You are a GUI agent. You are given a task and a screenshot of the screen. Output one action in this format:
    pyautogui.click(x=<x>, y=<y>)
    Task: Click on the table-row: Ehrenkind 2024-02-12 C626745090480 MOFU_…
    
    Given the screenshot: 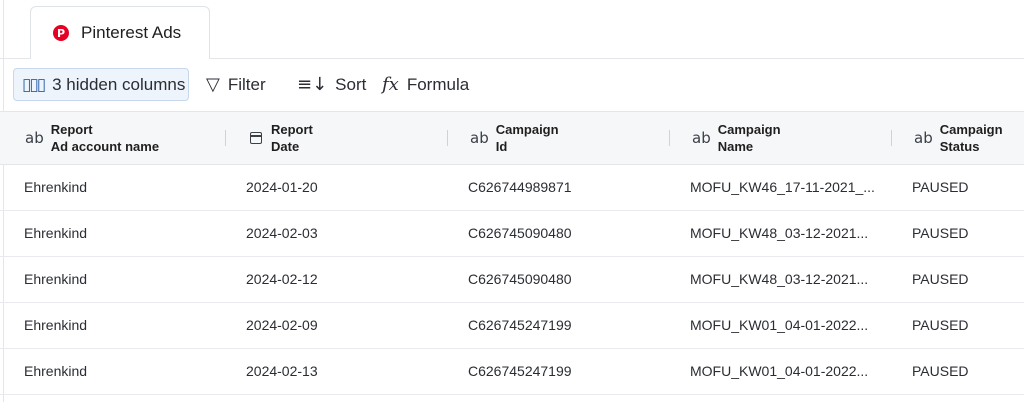 What is the action you would take?
    pyautogui.click(x=512, y=280)
    